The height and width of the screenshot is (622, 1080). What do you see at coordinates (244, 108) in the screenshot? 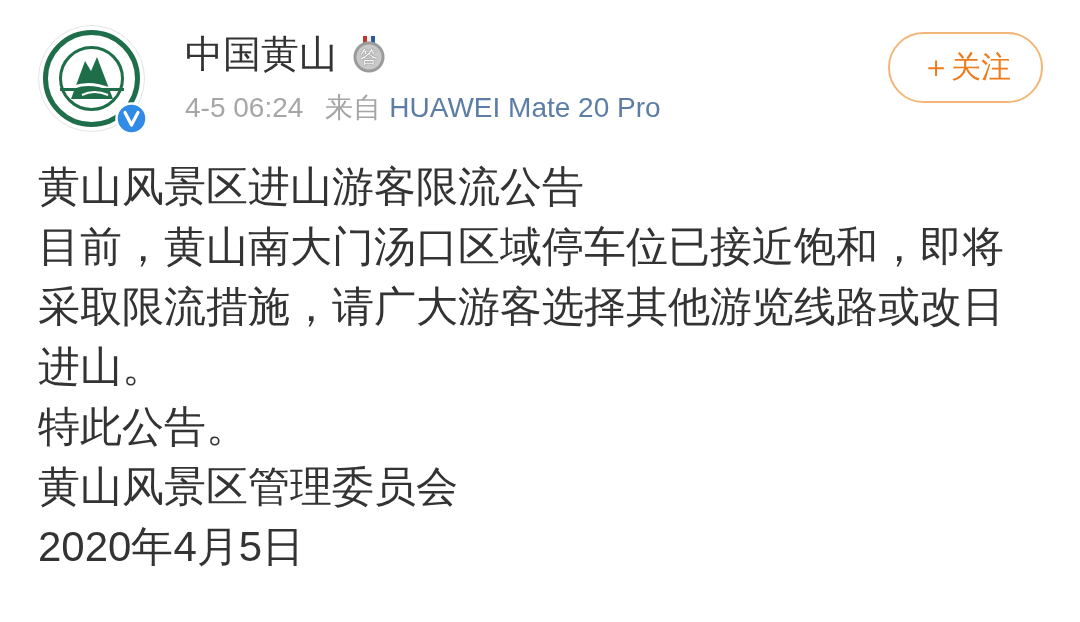
I see `post-time: 4-5 06:24` at bounding box center [244, 108].